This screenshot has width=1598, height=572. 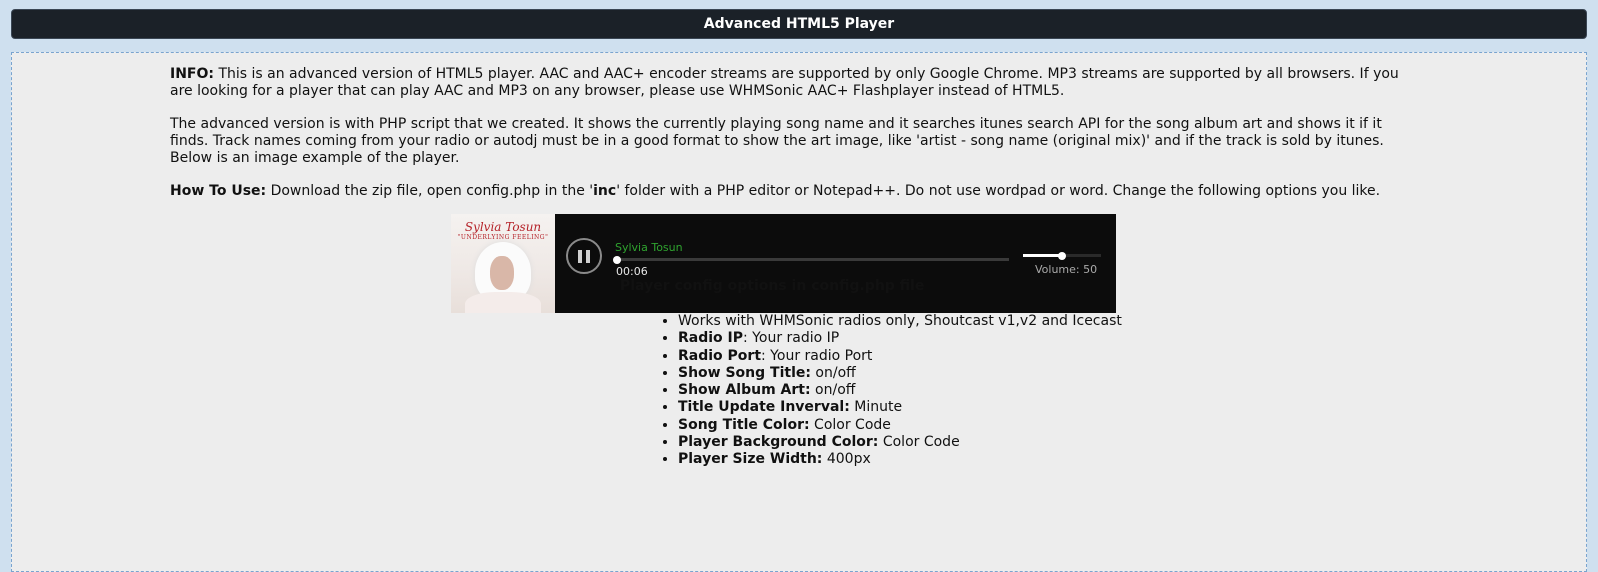 I want to click on progress-knob, so click(x=617, y=259).